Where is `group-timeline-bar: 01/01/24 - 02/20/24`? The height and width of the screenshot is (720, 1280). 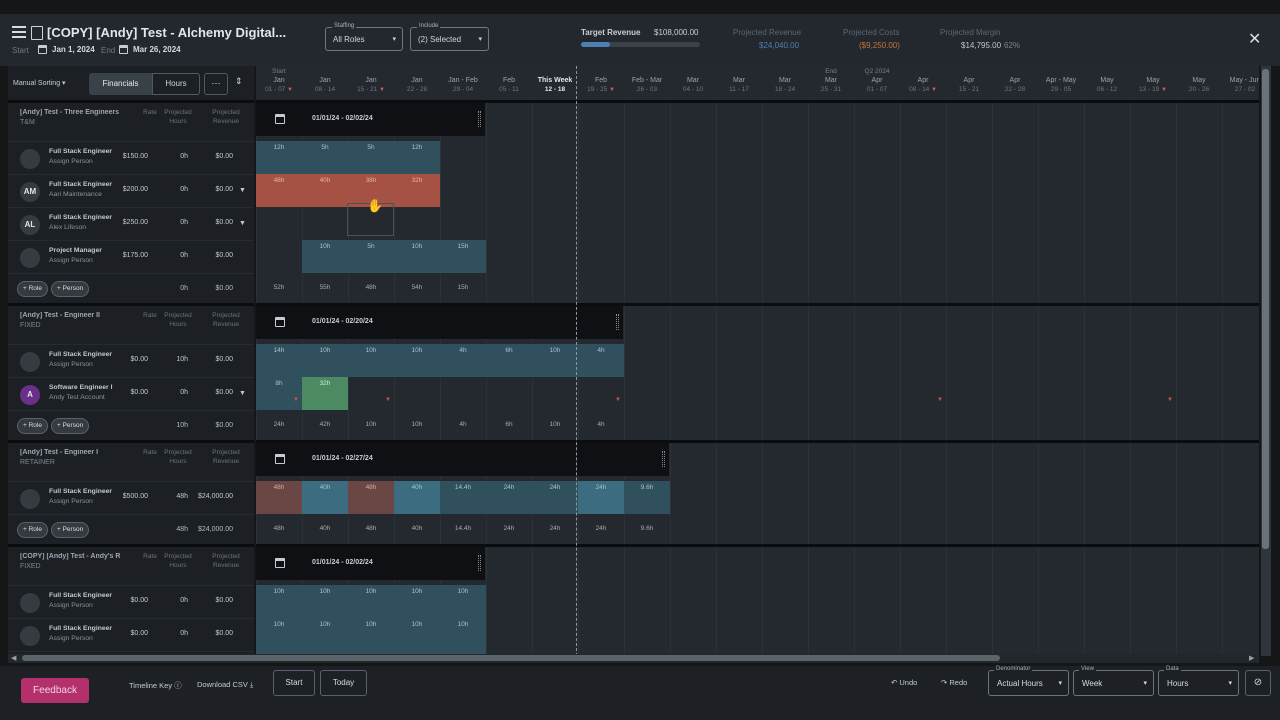 group-timeline-bar: 01/01/24 - 02/20/24 is located at coordinates (439, 322).